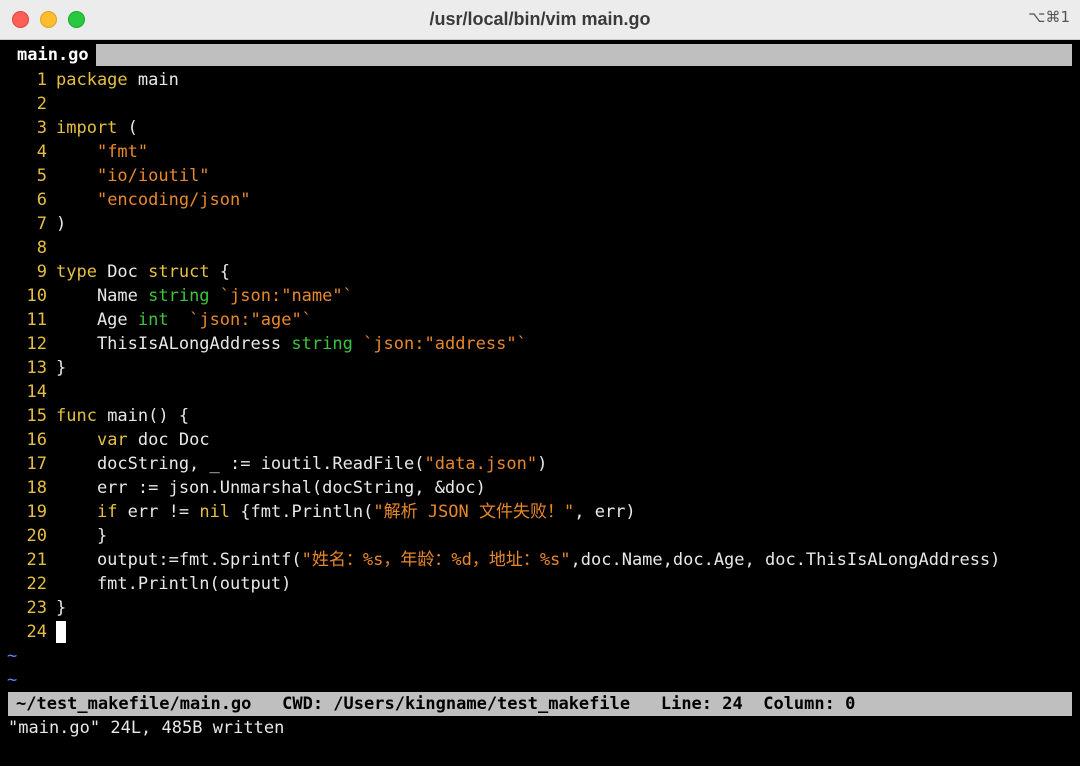  What do you see at coordinates (809, 704) in the screenshot?
I see `status-column-number: Column: 0` at bounding box center [809, 704].